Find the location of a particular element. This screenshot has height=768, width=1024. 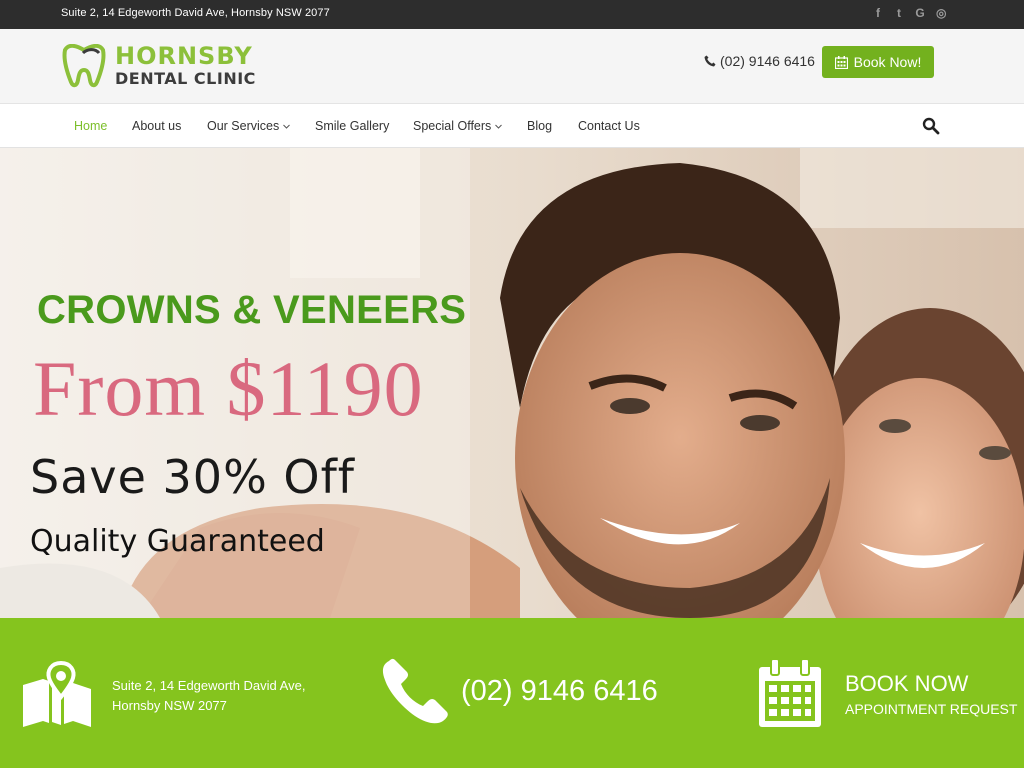

strip-book-subtitle: APPOINTMENT REQUEST is located at coordinates (931, 709).